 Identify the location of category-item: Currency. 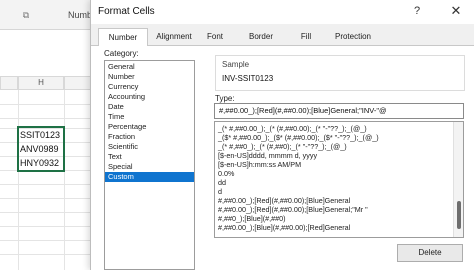
(149, 87).